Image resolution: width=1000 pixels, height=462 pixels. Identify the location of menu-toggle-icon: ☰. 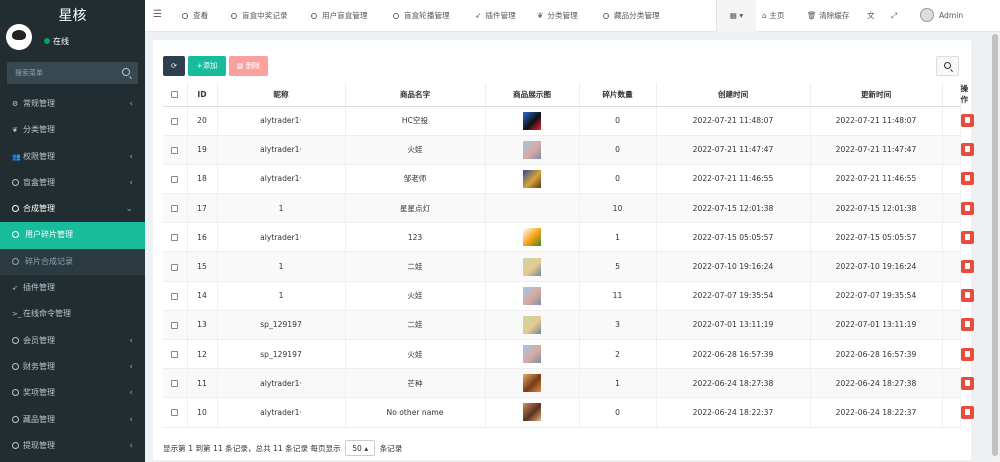
(157, 14).